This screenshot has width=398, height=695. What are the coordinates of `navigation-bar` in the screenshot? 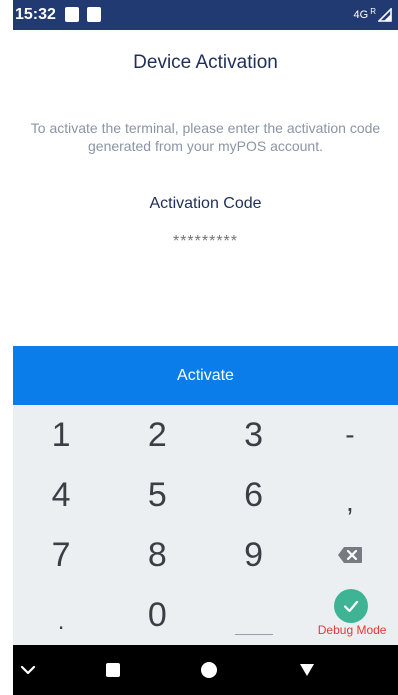 It's located at (205, 670).